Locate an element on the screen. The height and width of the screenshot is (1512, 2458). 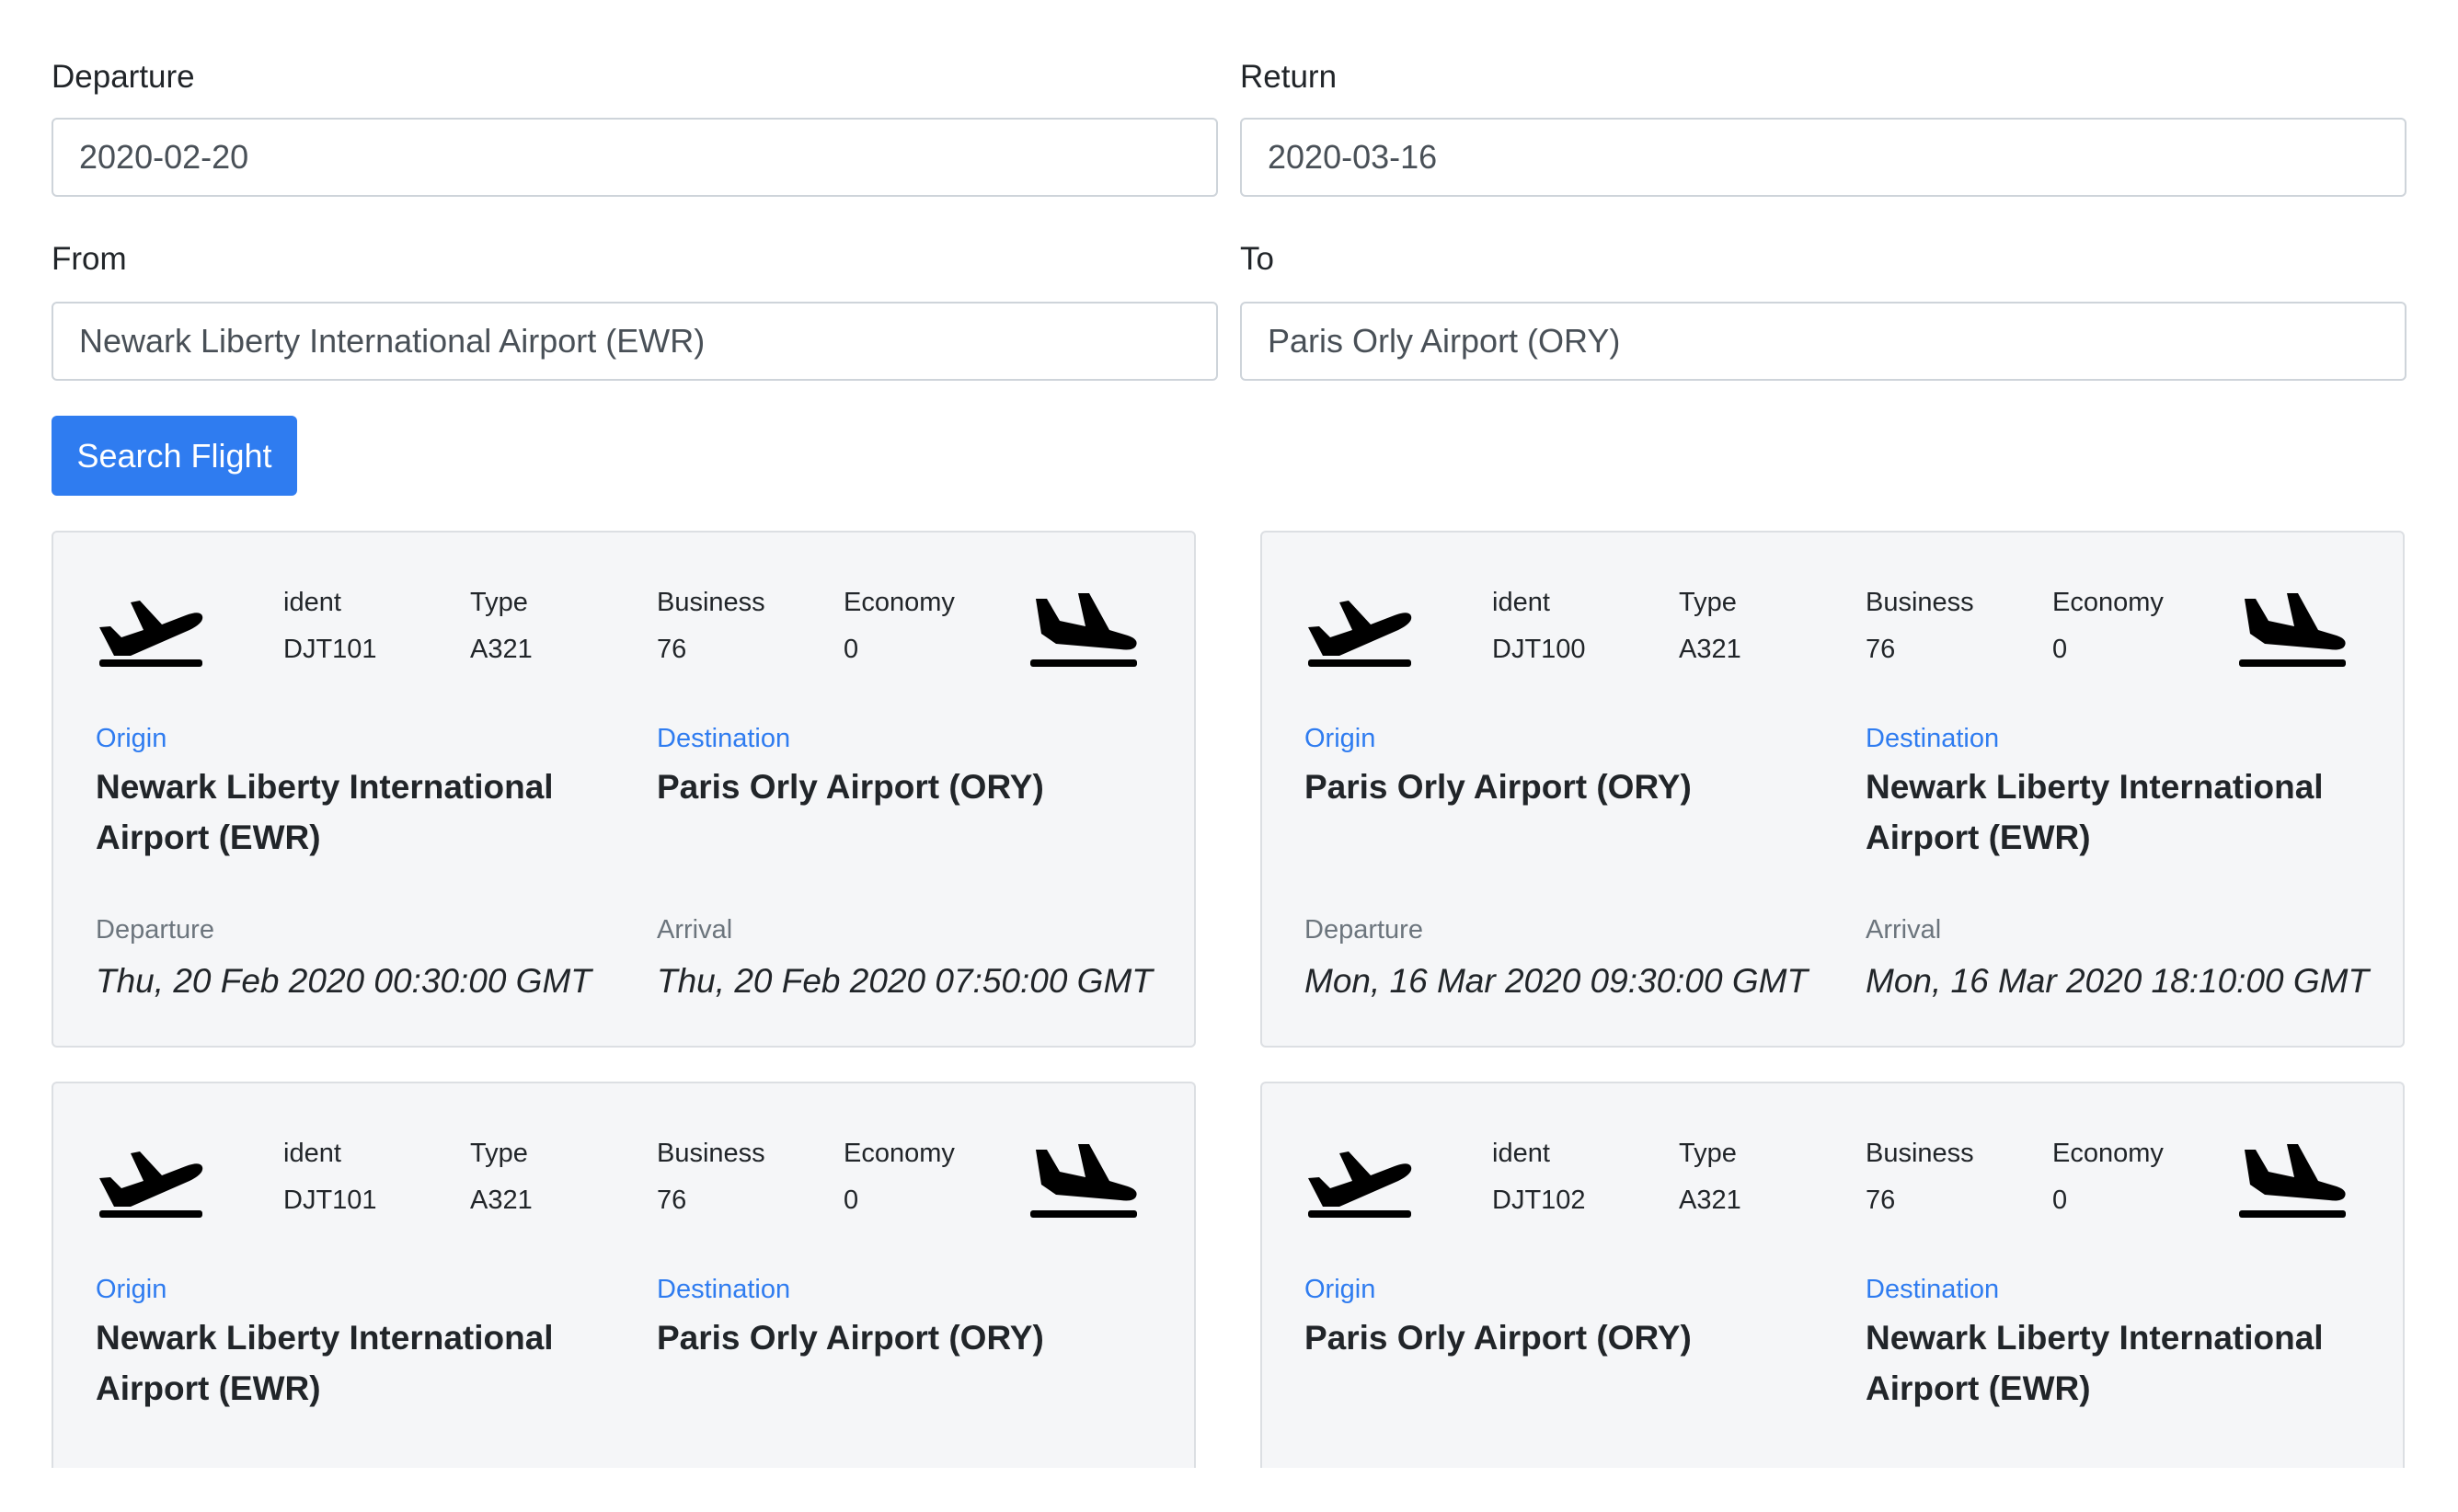
departure-group: Departure is located at coordinates (635, 128).